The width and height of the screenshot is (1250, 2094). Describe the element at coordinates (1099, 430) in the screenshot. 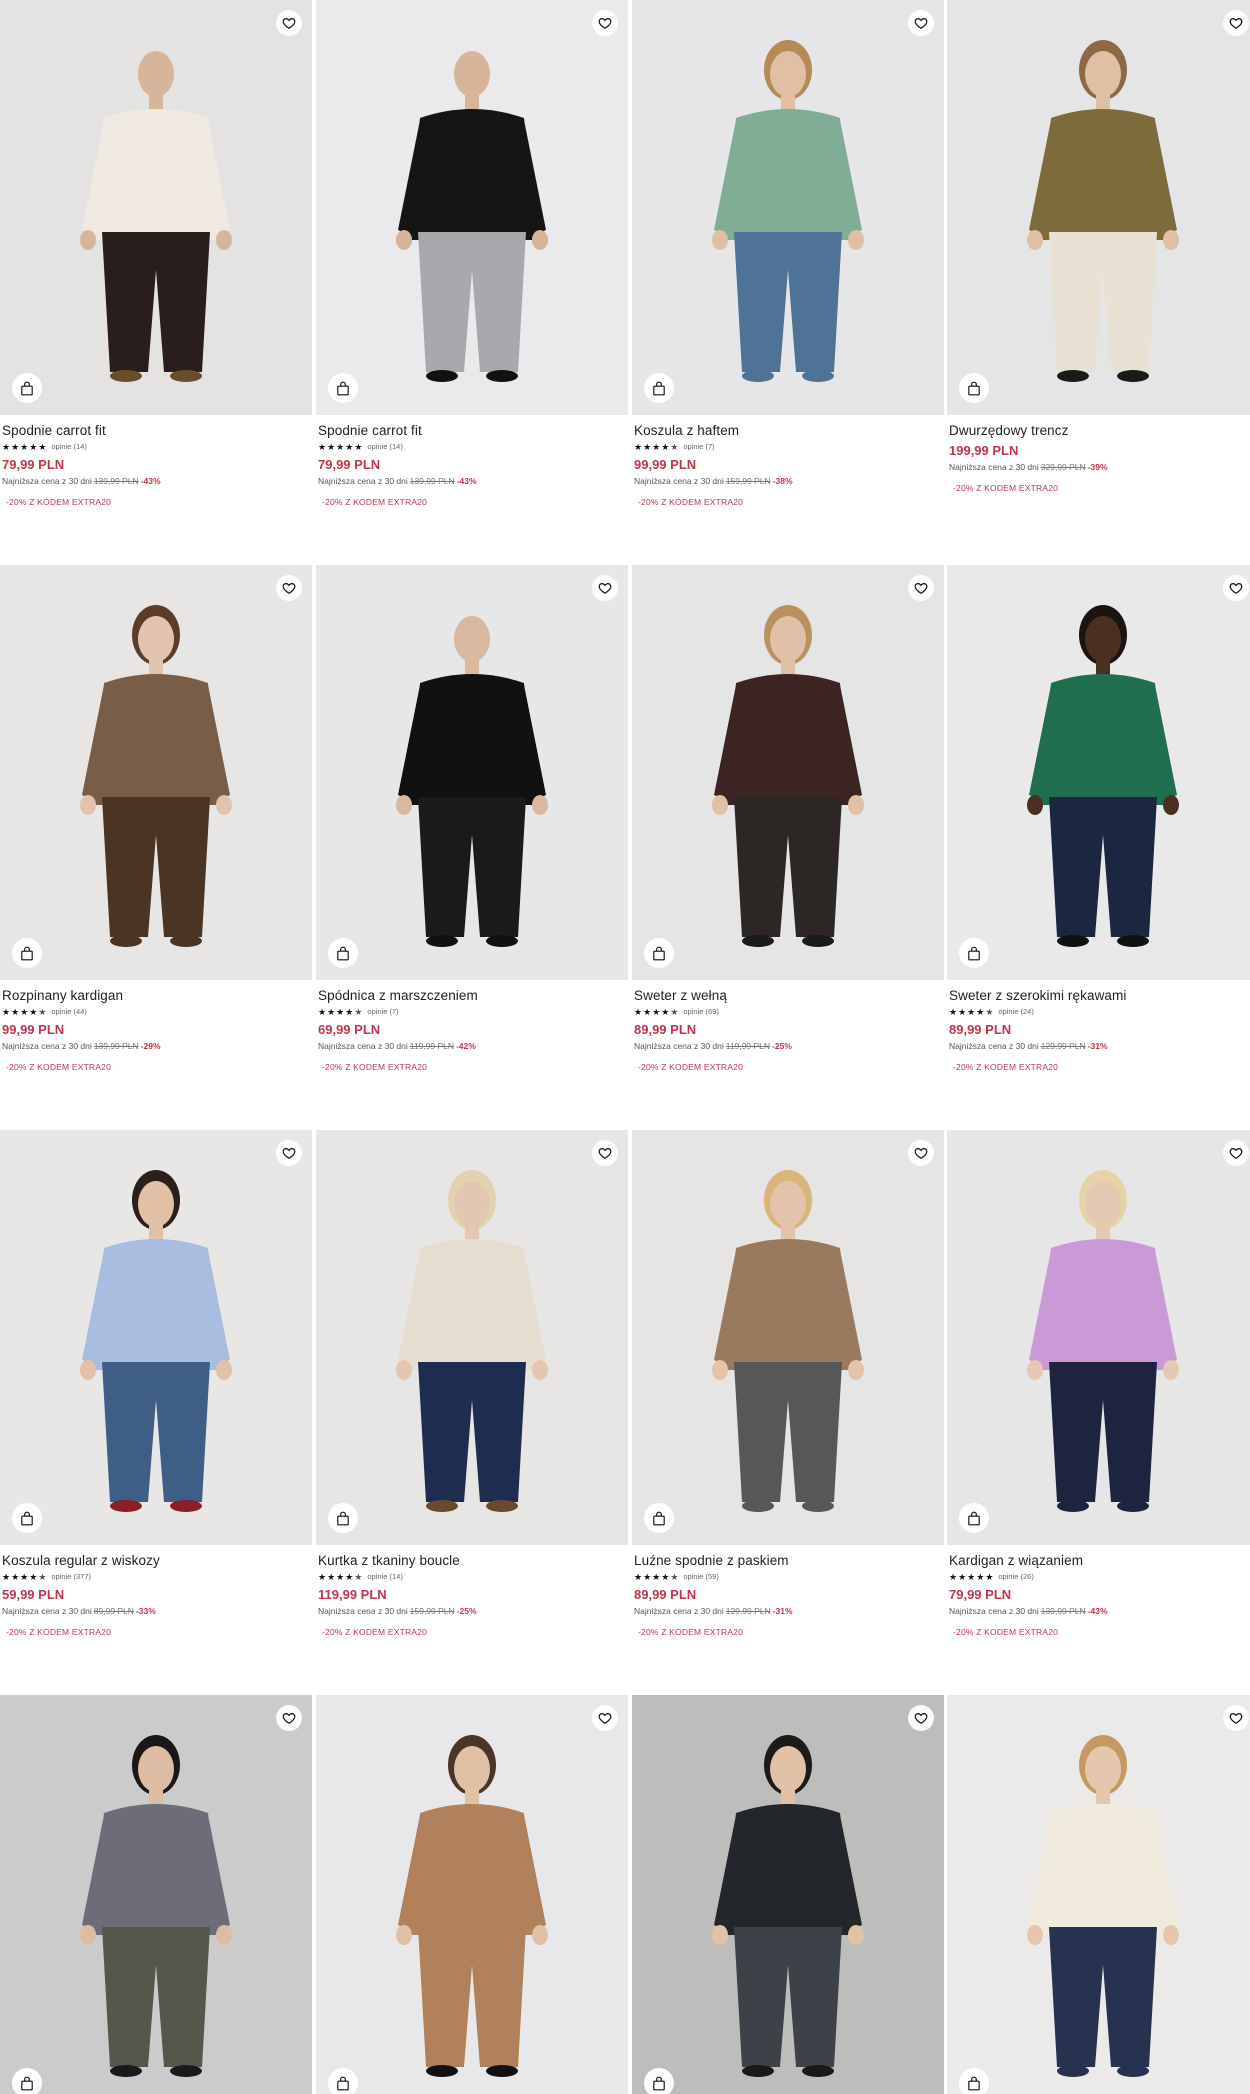

I see `product-title: Dwurzędowy trencz` at that location.